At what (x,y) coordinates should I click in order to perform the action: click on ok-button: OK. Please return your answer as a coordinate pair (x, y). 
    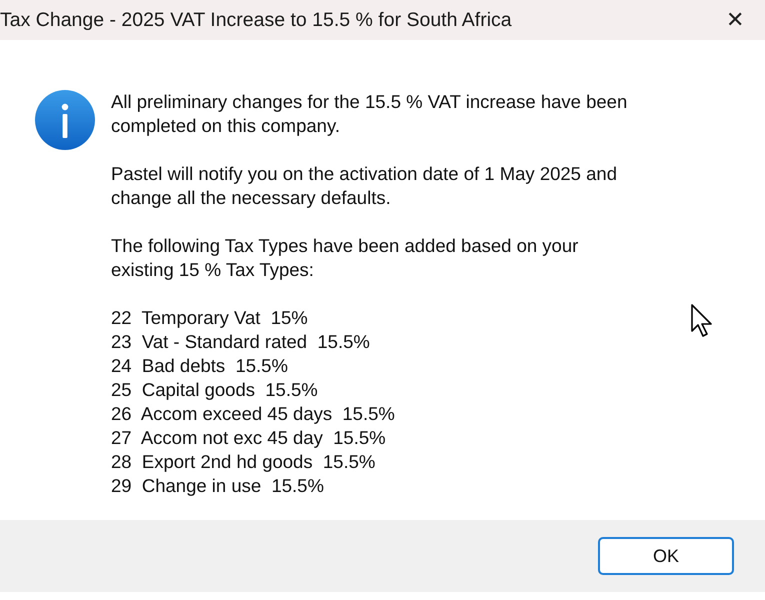
    Looking at the image, I should click on (666, 556).